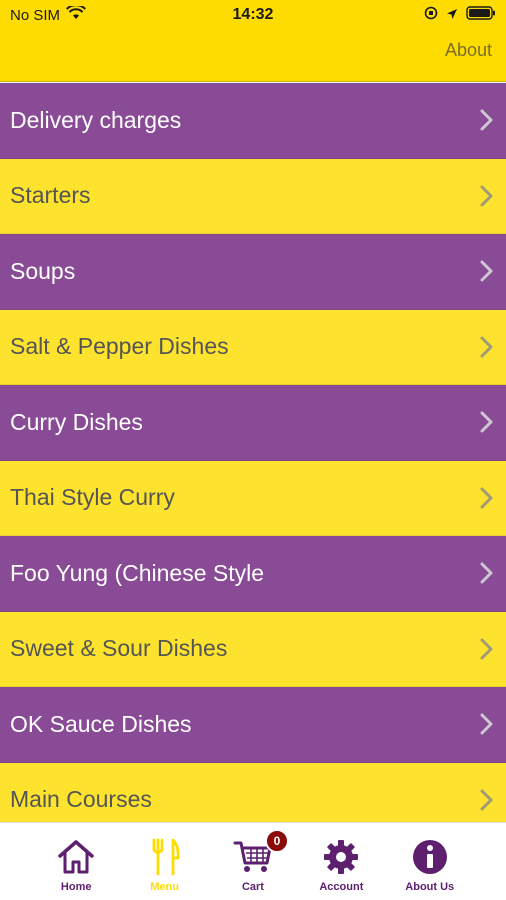 Image resolution: width=506 pixels, height=900 pixels. I want to click on info-icon, so click(430, 857).